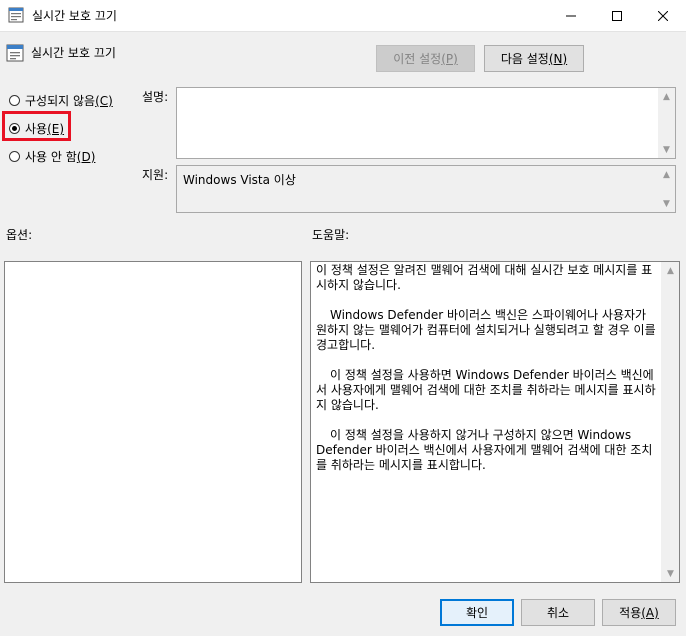 The width and height of the screenshot is (686, 636). I want to click on minimize-icon, so click(571, 15).